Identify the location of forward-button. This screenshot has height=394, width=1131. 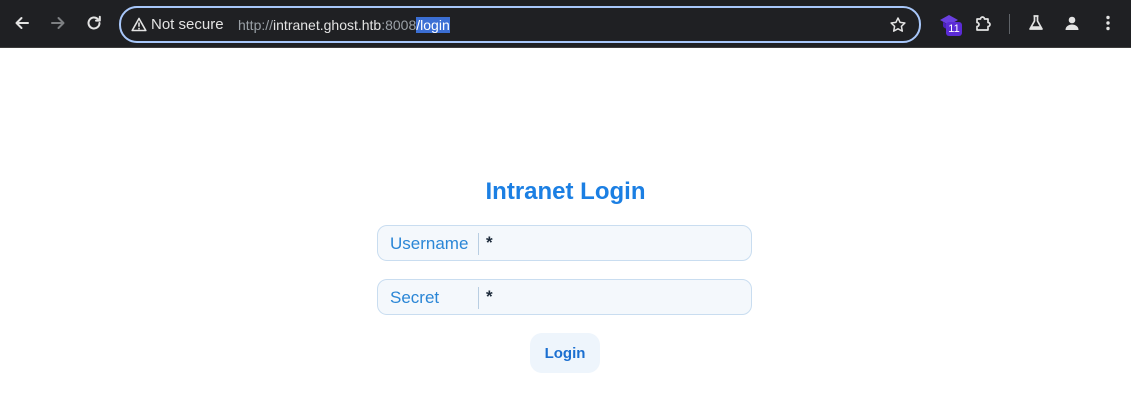
(58, 23).